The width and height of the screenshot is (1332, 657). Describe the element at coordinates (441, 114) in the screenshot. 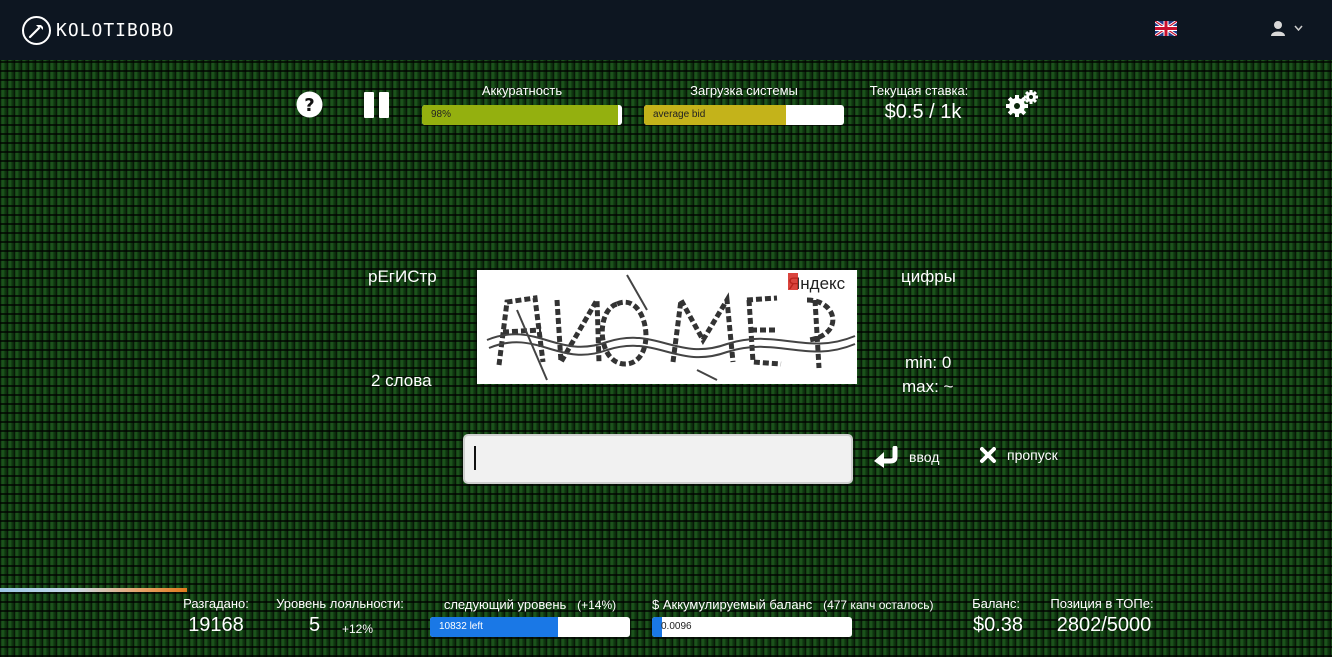

I see `accuracy-text: 98%` at that location.